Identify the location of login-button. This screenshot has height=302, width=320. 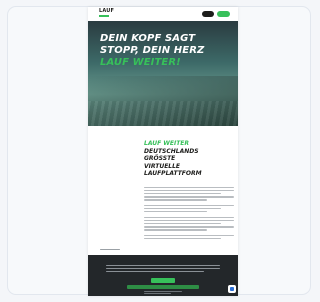
(208, 14).